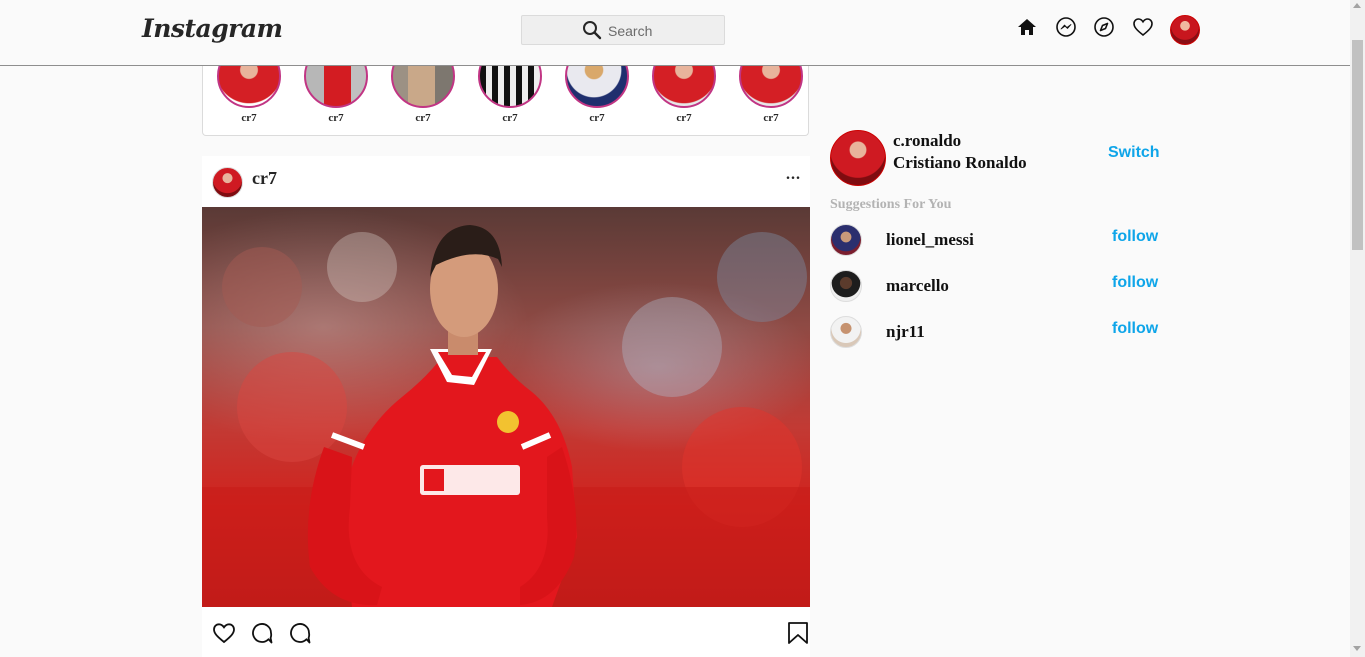 The width and height of the screenshot is (1365, 657). Describe the element at coordinates (663, 31) in the screenshot. I see `search-input` at that location.